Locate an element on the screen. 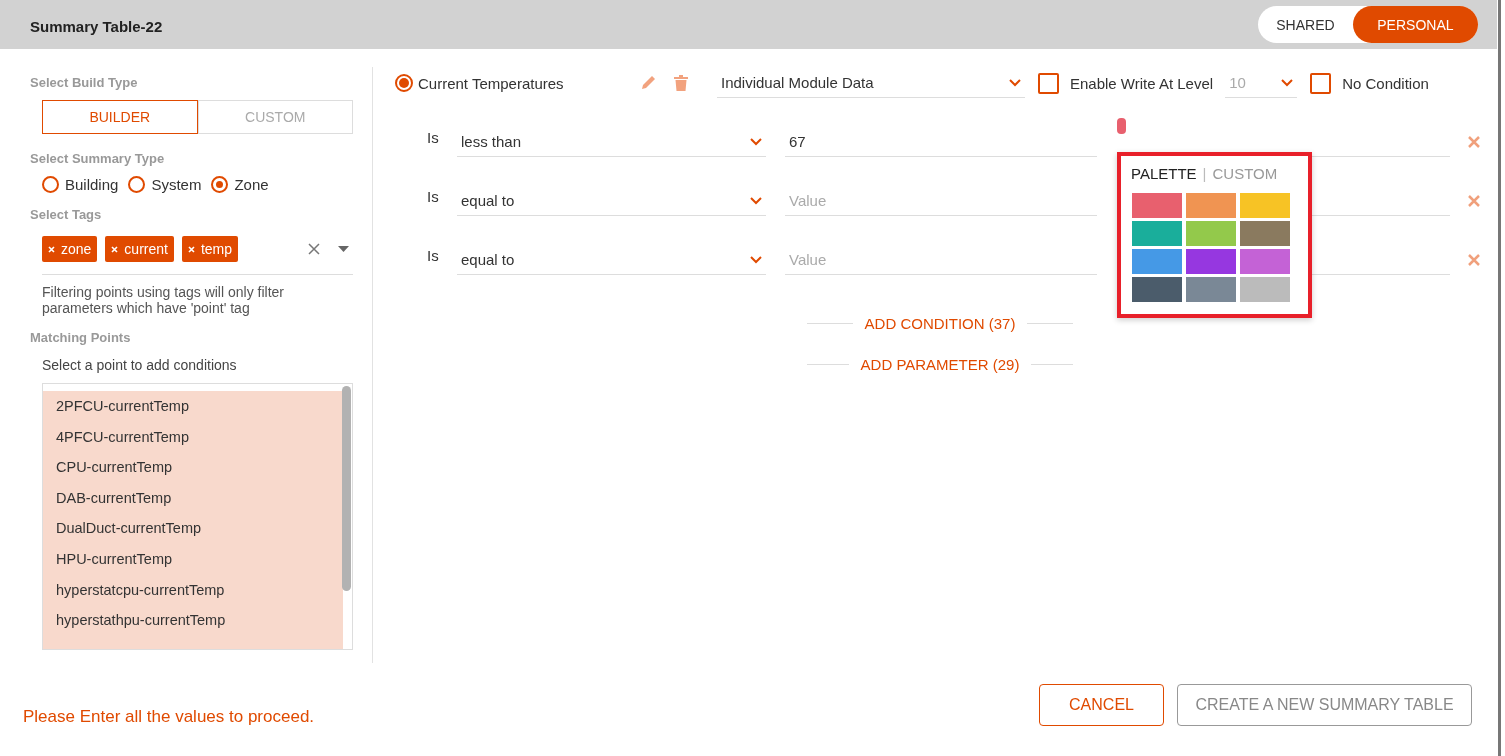 The width and height of the screenshot is (1505, 756). parameter-name: Current Temperatures is located at coordinates (491, 83).